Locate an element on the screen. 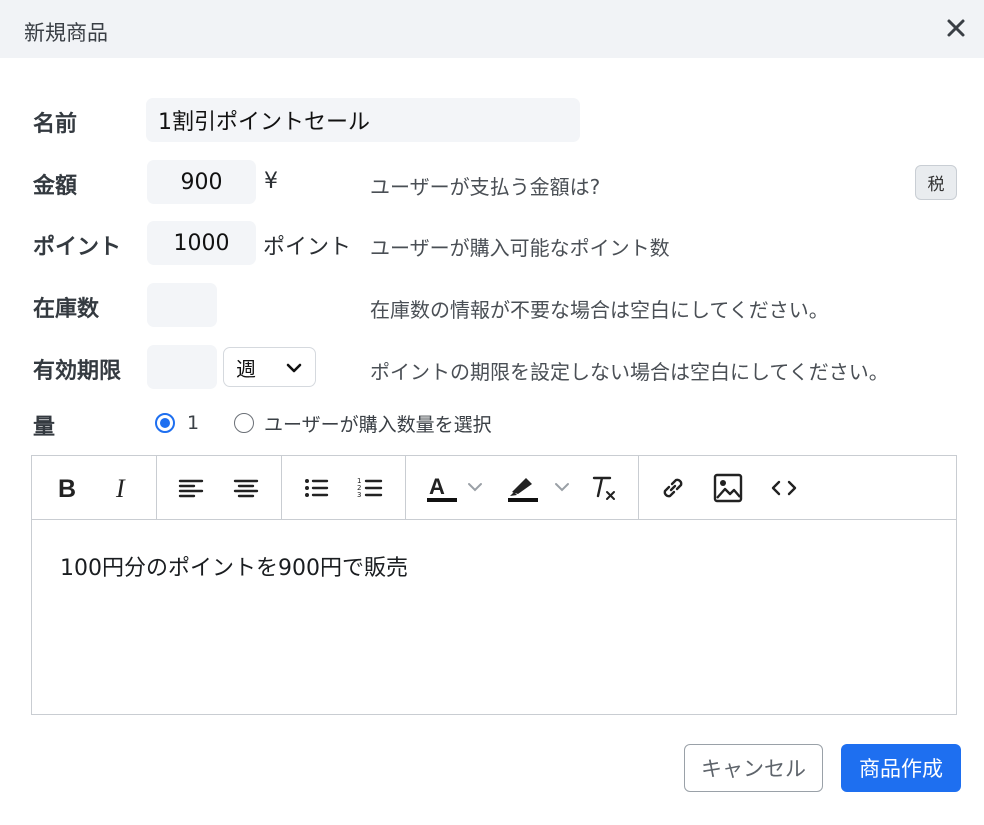 This screenshot has width=984, height=825. expiry-help: ポイントの期限を設定しない場合は空白にしてください。 is located at coordinates (629, 372).